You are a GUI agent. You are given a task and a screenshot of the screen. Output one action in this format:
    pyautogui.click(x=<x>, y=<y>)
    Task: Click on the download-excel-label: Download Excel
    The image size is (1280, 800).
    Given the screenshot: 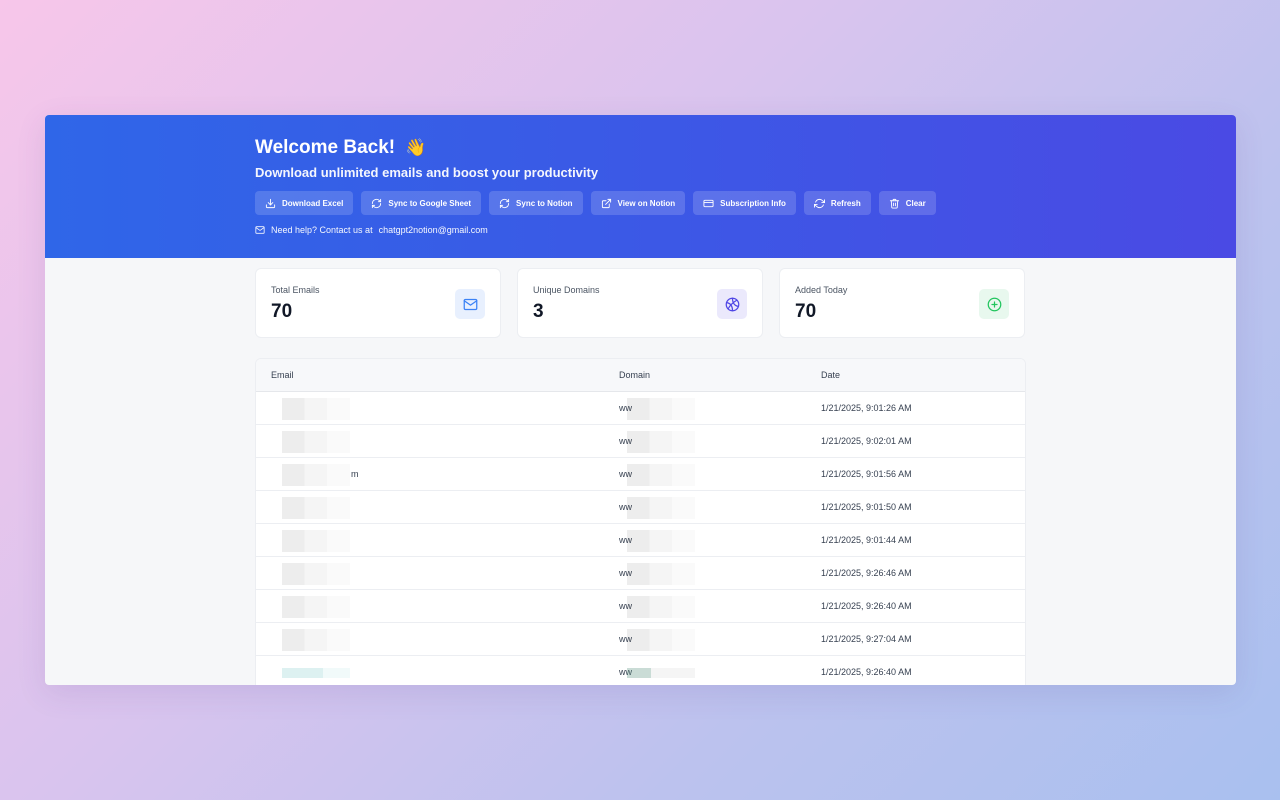 What is the action you would take?
    pyautogui.click(x=313, y=203)
    